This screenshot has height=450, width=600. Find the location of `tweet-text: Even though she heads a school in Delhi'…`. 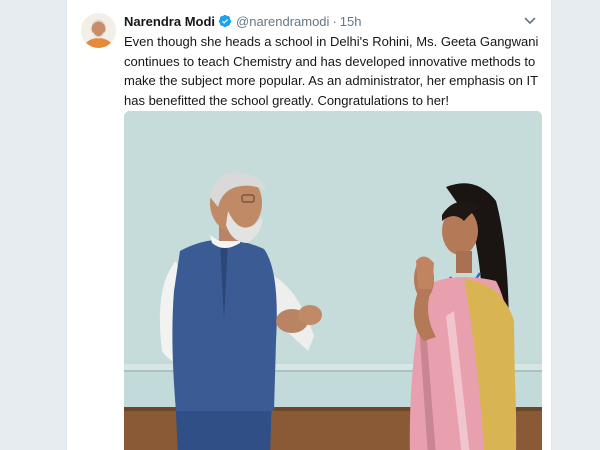

tweet-text: Even though she heads a school in Delhi'… is located at coordinates (331, 71).